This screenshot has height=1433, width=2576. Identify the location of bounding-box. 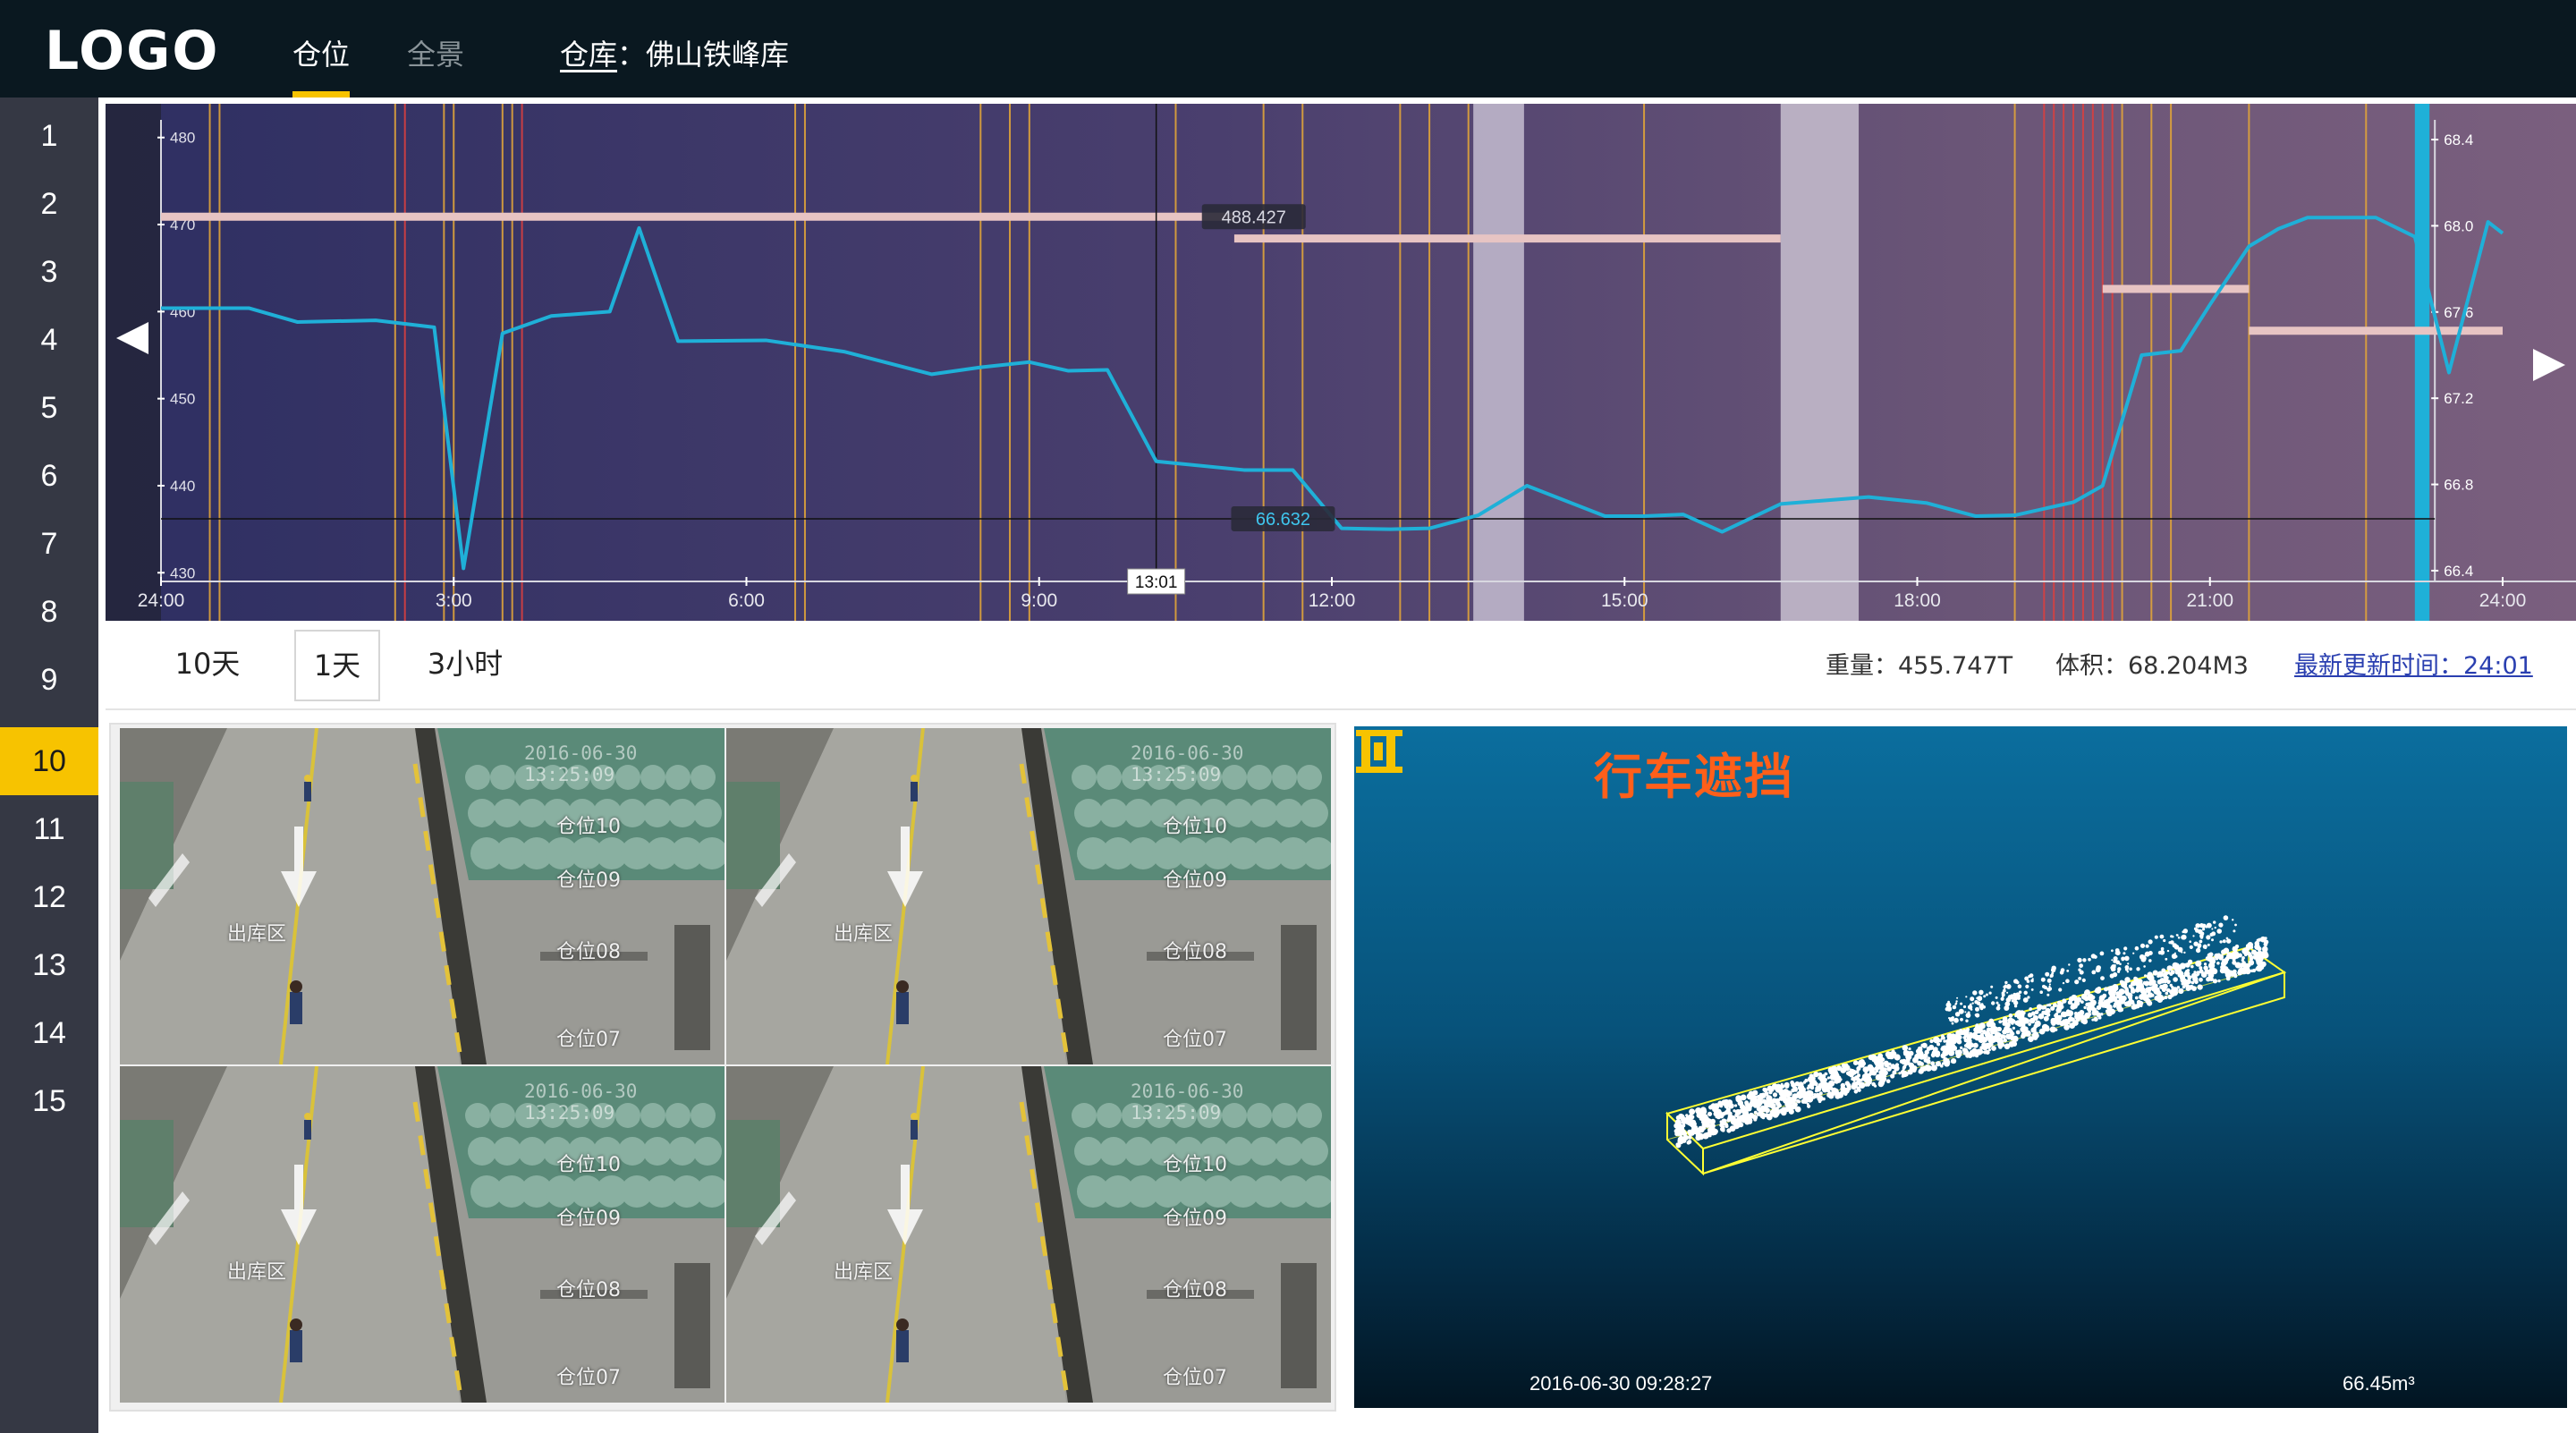
(1976, 1060).